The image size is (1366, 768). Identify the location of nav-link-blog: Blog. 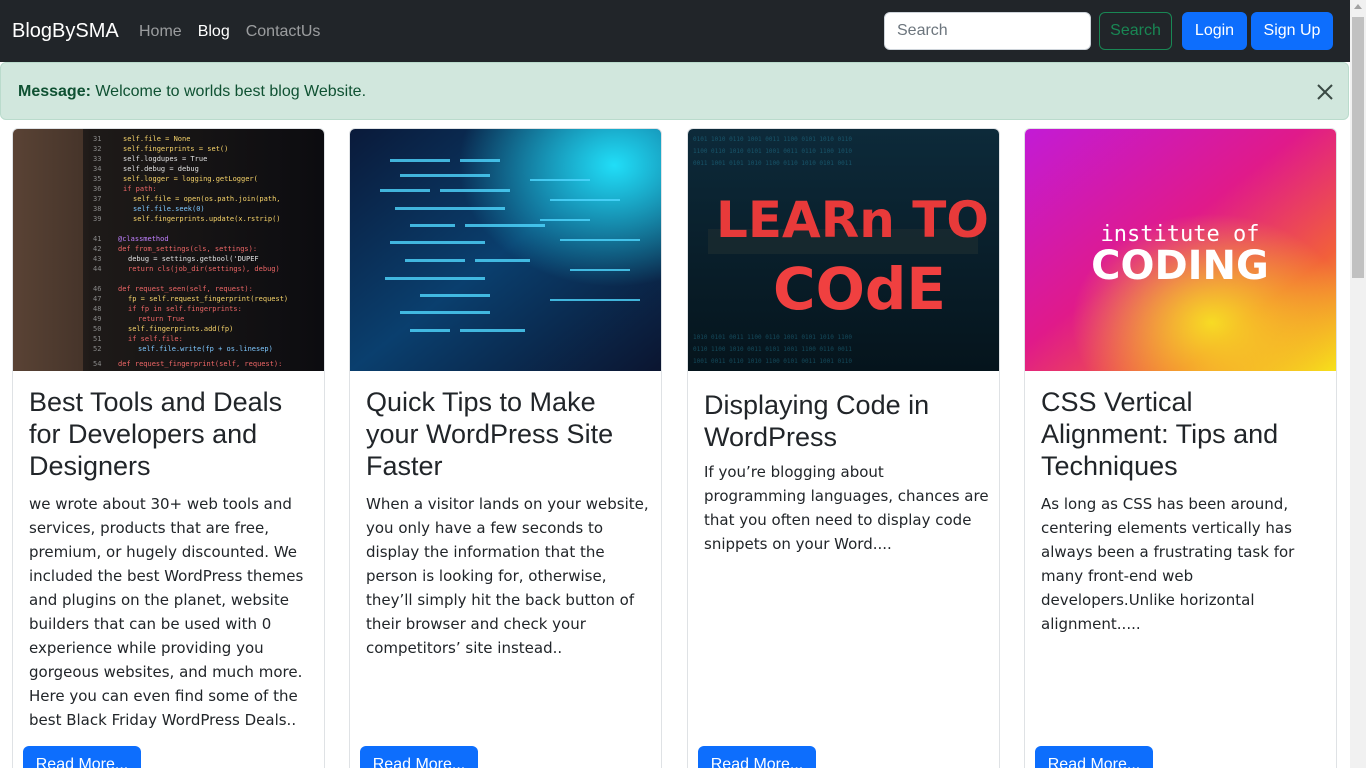
(214, 31).